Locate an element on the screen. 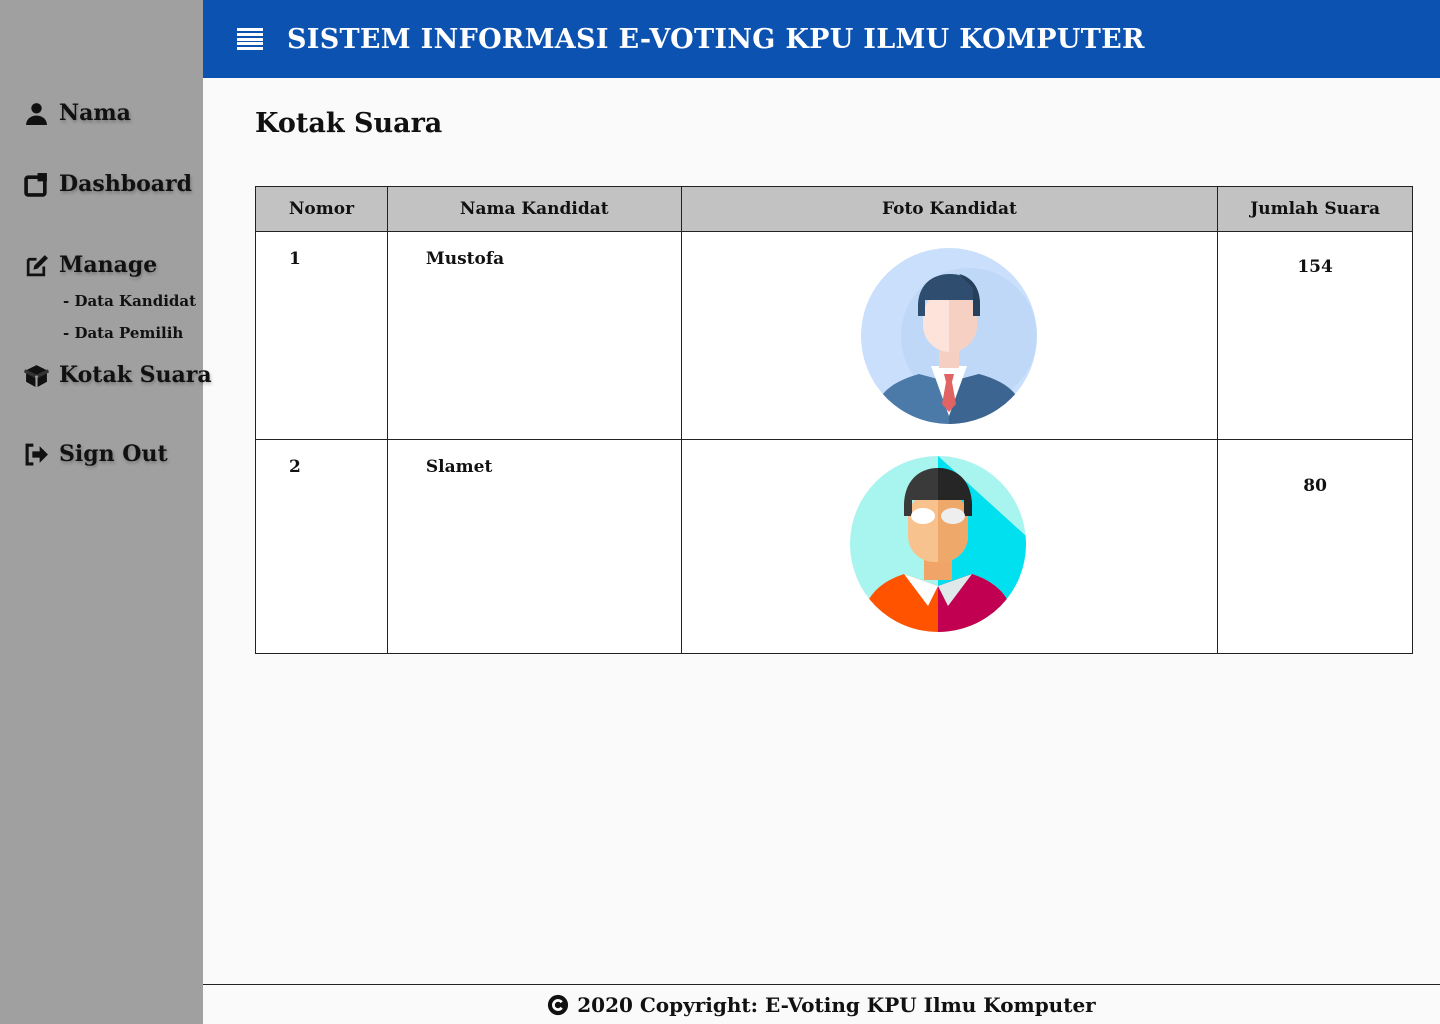  cell-nama: Slamet is located at coordinates (534, 546).